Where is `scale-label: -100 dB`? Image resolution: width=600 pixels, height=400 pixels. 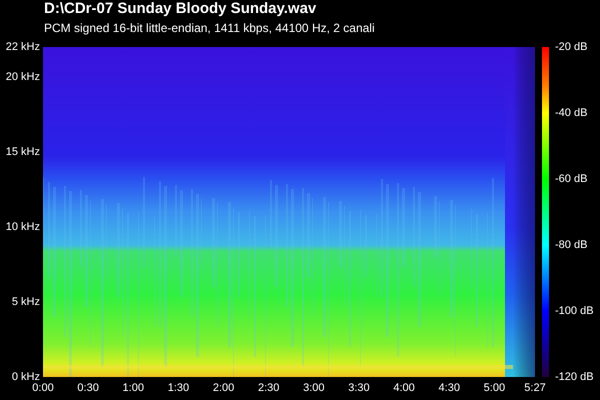 scale-label: -100 dB is located at coordinates (574, 311).